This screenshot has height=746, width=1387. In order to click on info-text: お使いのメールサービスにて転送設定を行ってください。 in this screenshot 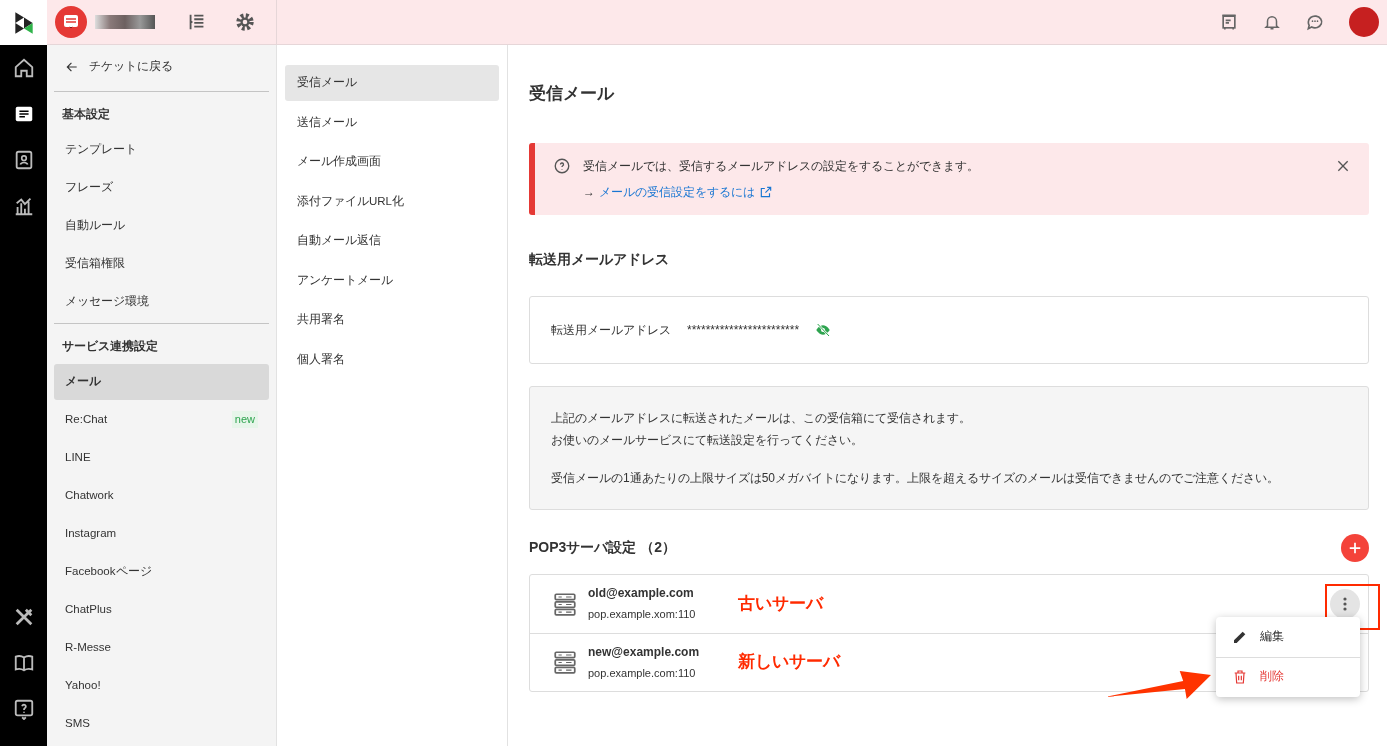, I will do `click(707, 440)`.